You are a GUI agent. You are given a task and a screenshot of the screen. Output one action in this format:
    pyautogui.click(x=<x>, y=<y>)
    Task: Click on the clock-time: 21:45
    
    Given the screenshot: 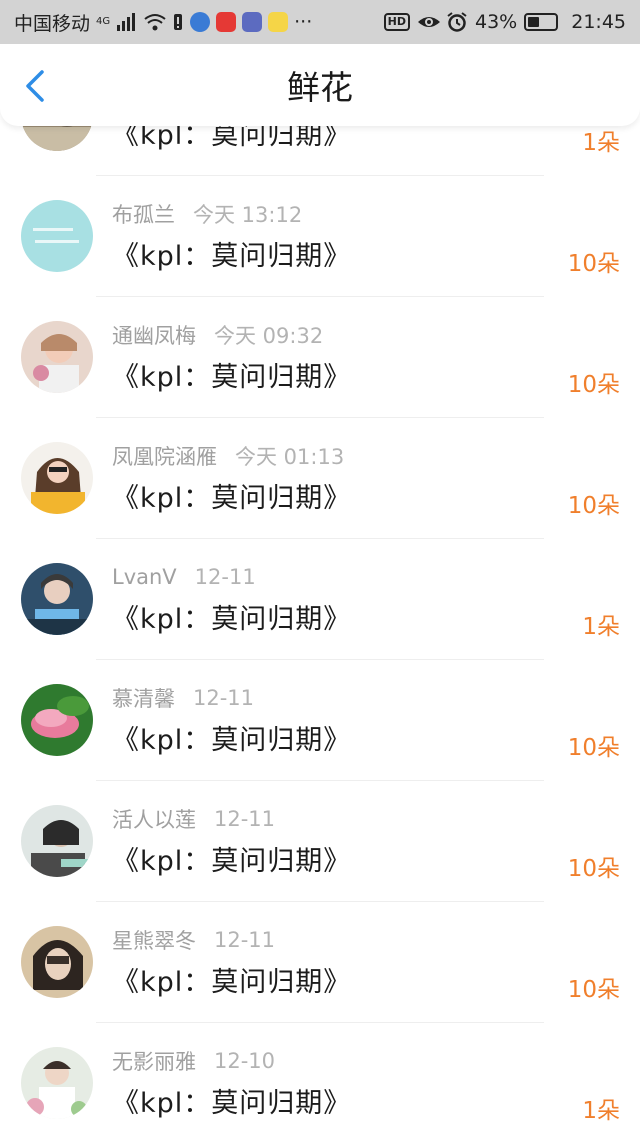 What is the action you would take?
    pyautogui.click(x=598, y=22)
    